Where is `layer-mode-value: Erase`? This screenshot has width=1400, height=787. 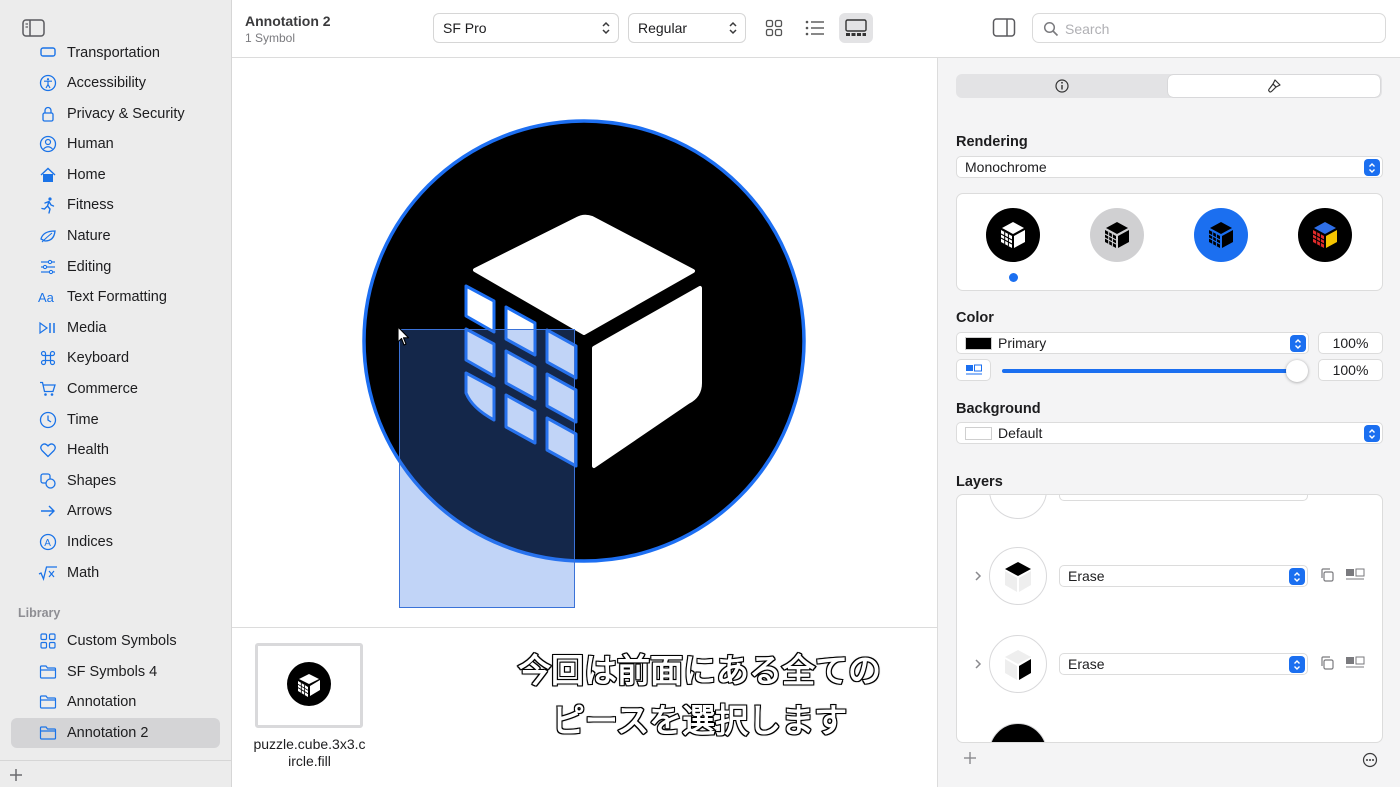
layer-mode-value: Erase is located at coordinates (1086, 664).